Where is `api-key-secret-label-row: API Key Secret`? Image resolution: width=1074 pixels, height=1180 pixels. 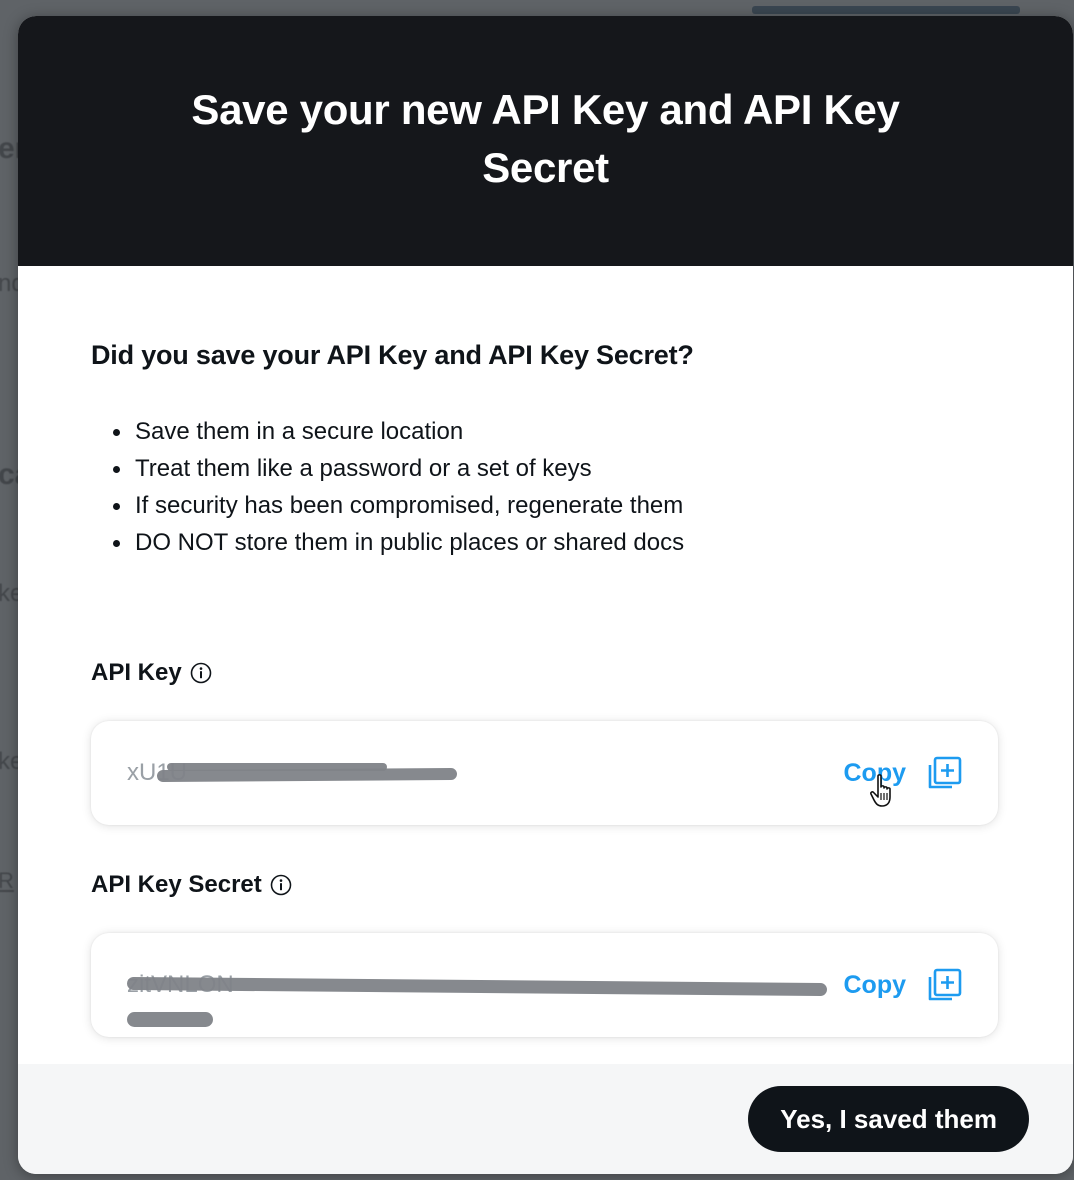 api-key-secret-label-row: API Key Secret is located at coordinates (545, 885).